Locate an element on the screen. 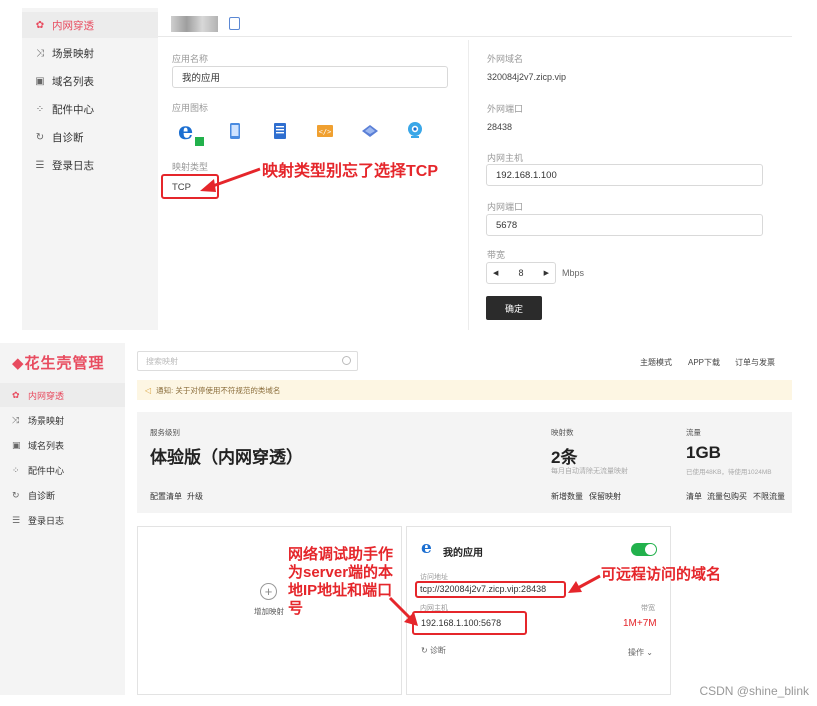 The image size is (817, 706). upgrade-link: 升级 is located at coordinates (195, 496).